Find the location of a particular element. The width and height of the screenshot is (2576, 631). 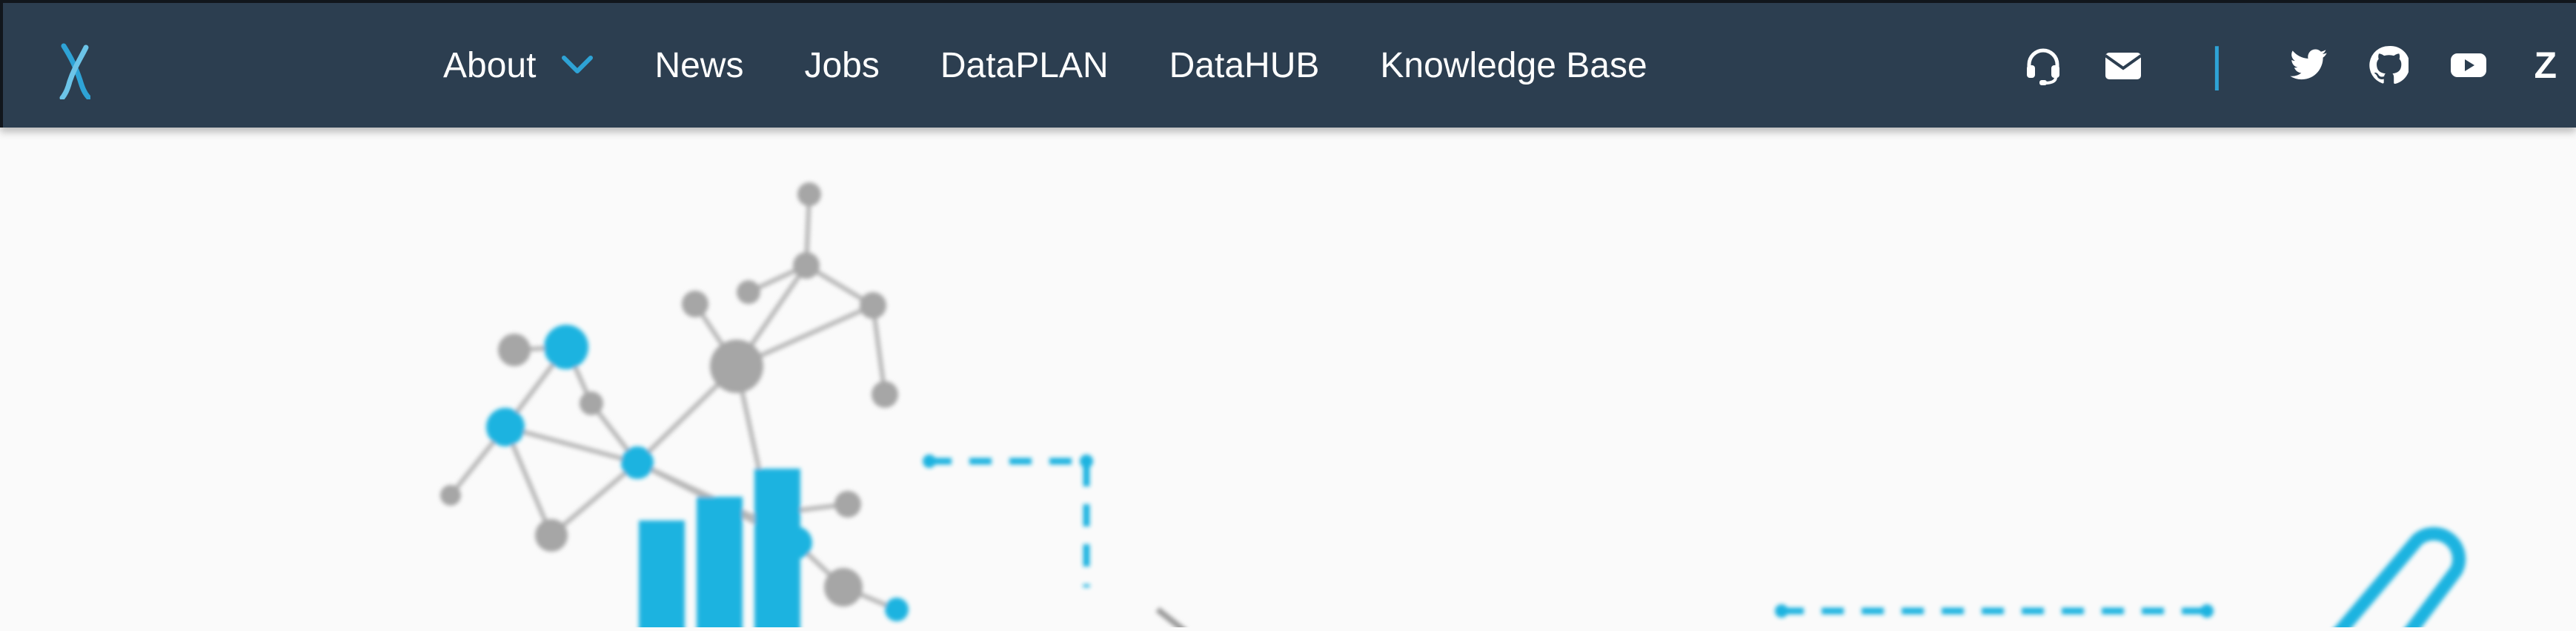

envelope-icon is located at coordinates (2123, 66).